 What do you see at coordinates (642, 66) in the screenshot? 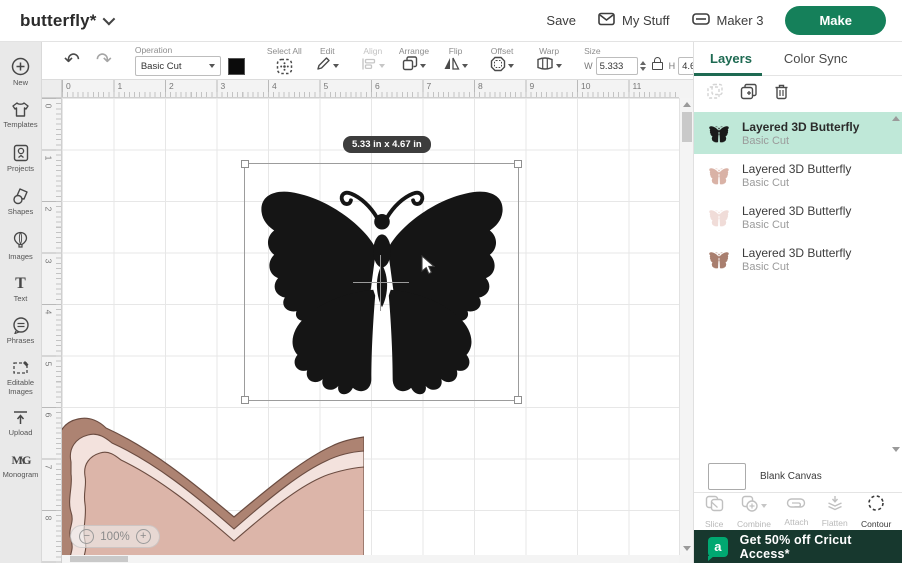
I see `width-stepper` at bounding box center [642, 66].